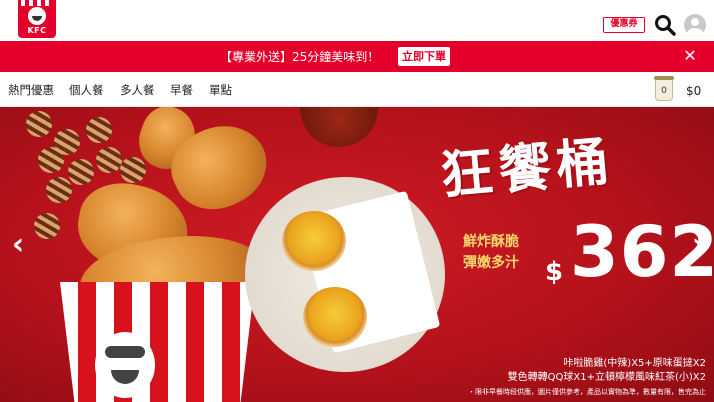  Describe the element at coordinates (634, 363) in the screenshot. I see `hero-description-line1: 咔啦脆雞(中辣)X5+原味蛋撻X2` at that location.